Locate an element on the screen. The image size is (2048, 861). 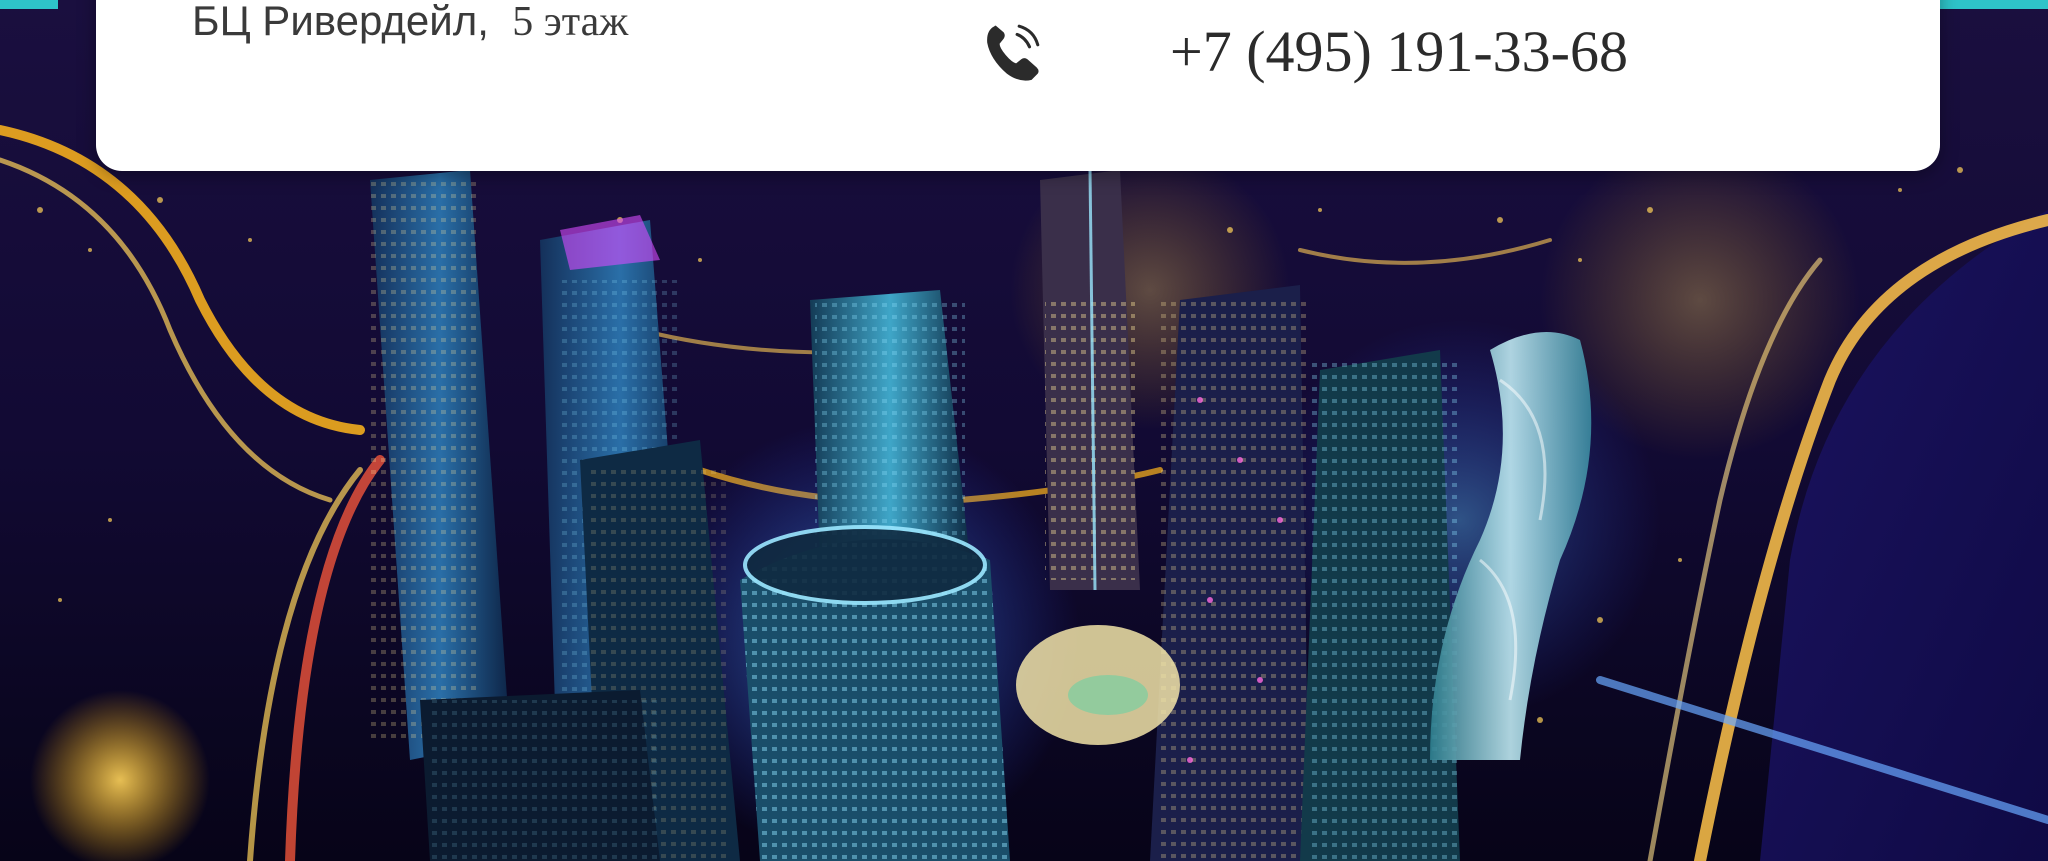
address-building: БЦ Ривердейл, is located at coordinates (340, 22).